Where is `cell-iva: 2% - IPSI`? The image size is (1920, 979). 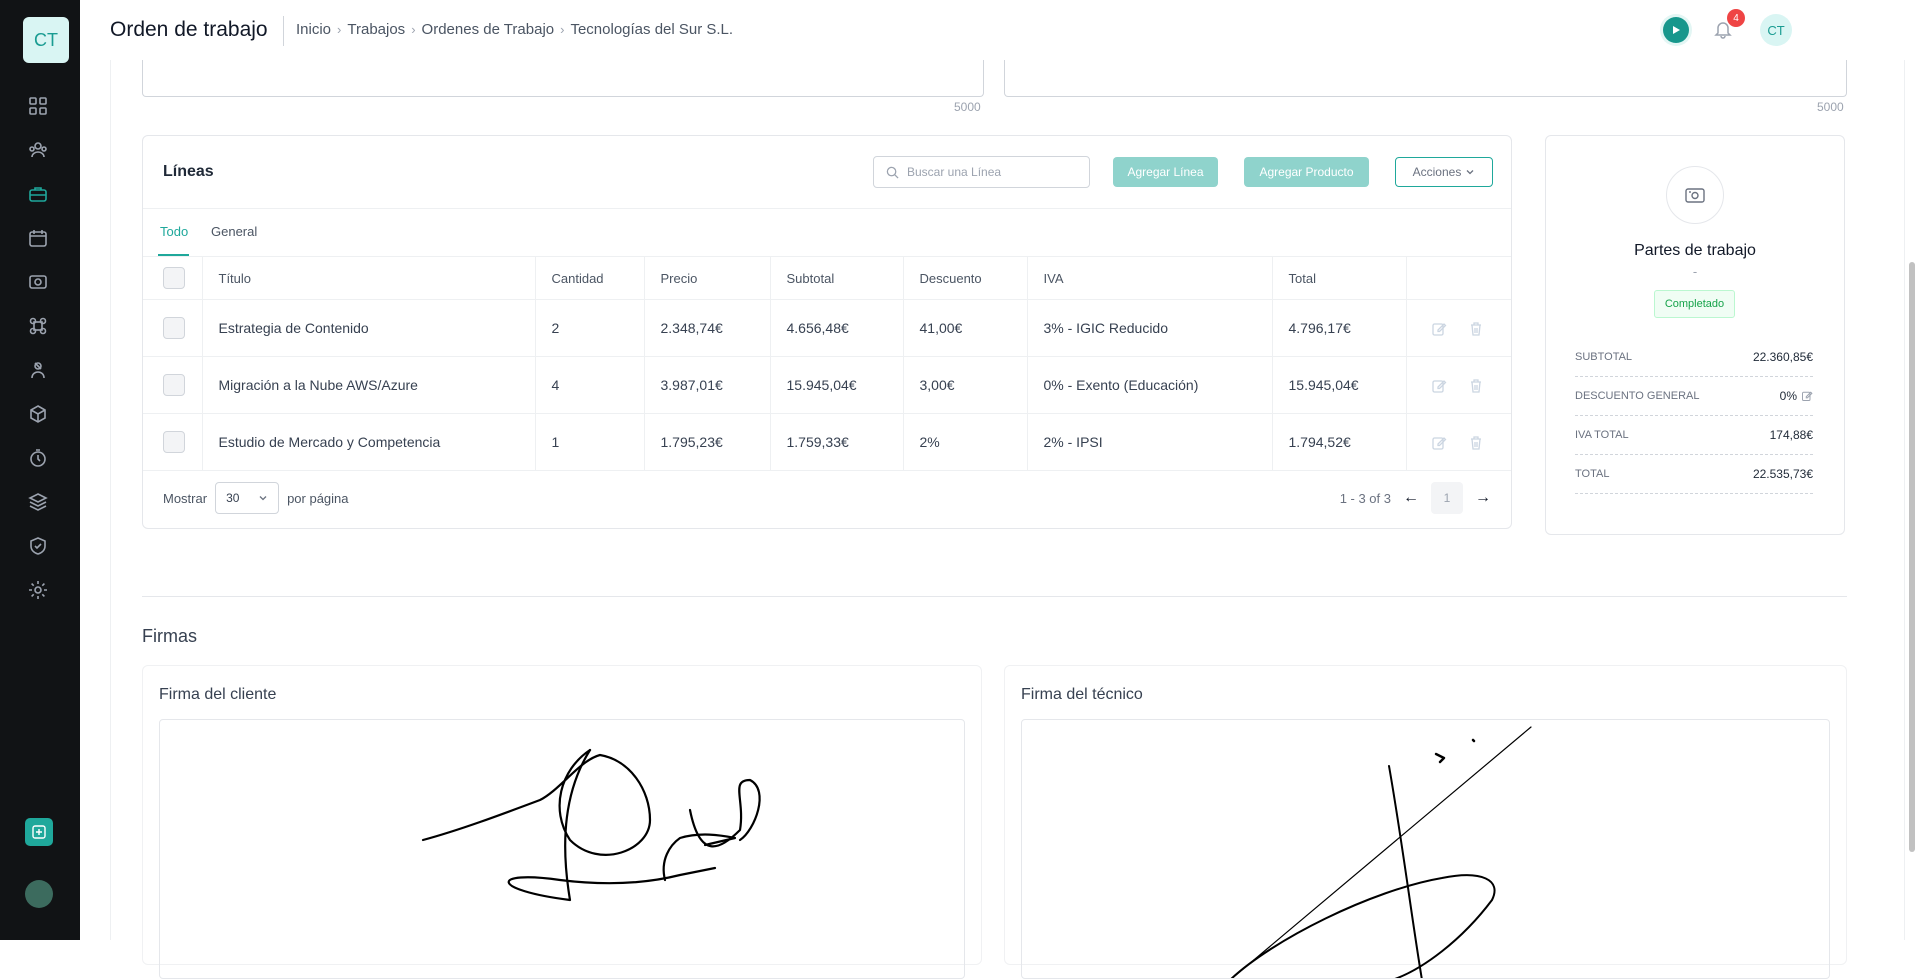
cell-iva: 2% - IPSI is located at coordinates (1150, 442).